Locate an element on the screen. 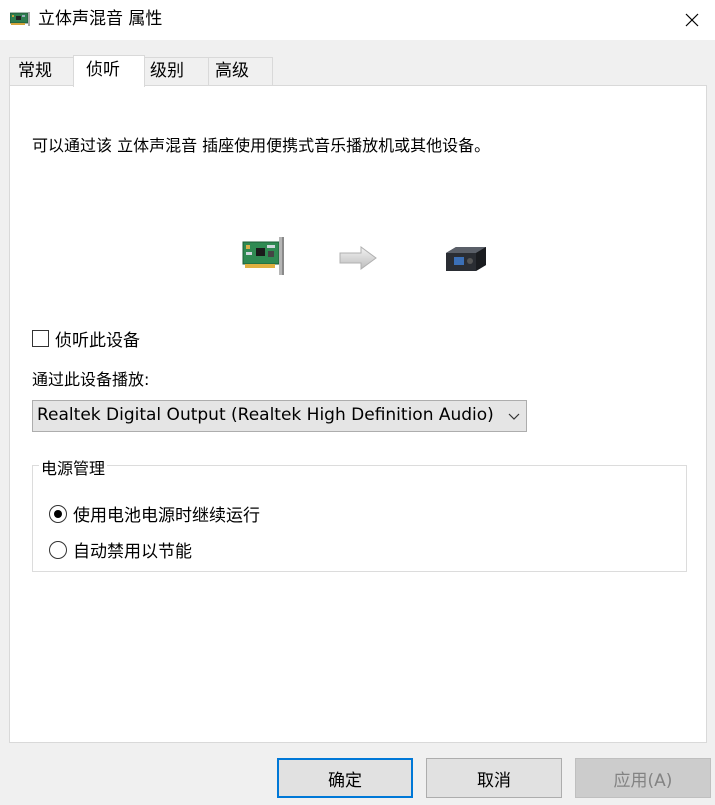 The height and width of the screenshot is (805, 715). apply-button: 应用(A) is located at coordinates (643, 778).